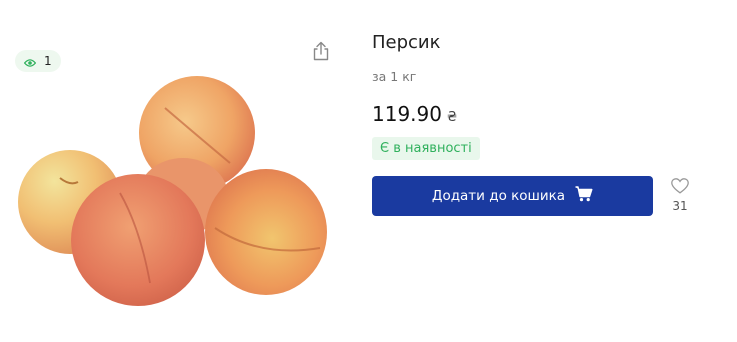  What do you see at coordinates (48, 61) in the screenshot?
I see `views-count: 1` at bounding box center [48, 61].